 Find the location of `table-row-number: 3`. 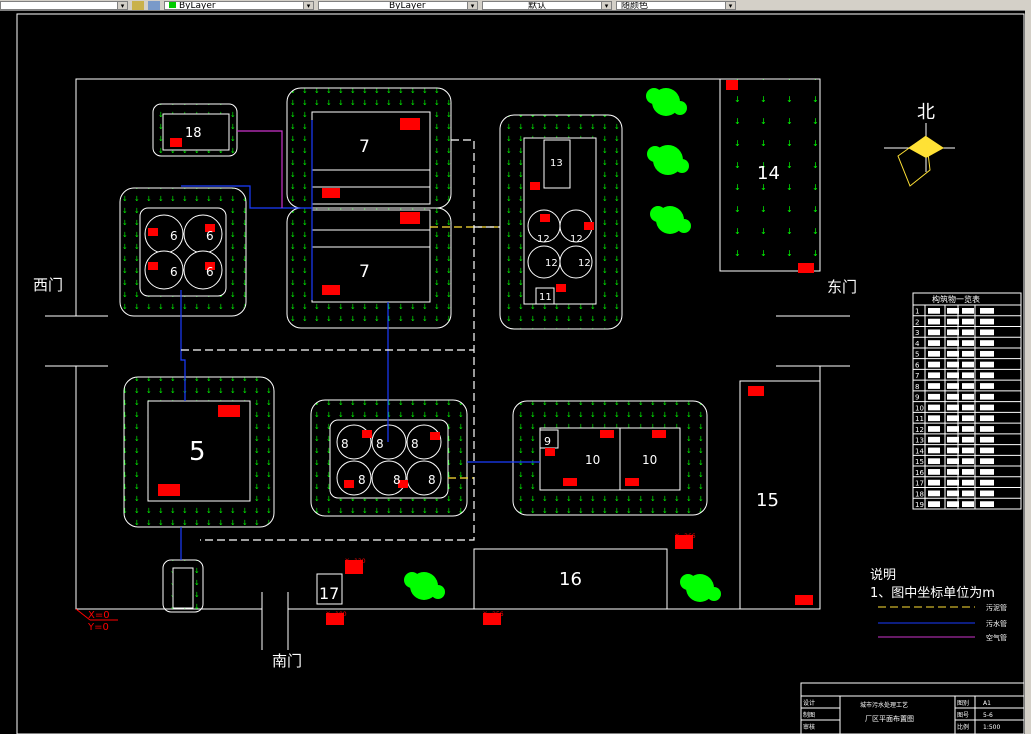

table-row-number: 3 is located at coordinates (917, 333).